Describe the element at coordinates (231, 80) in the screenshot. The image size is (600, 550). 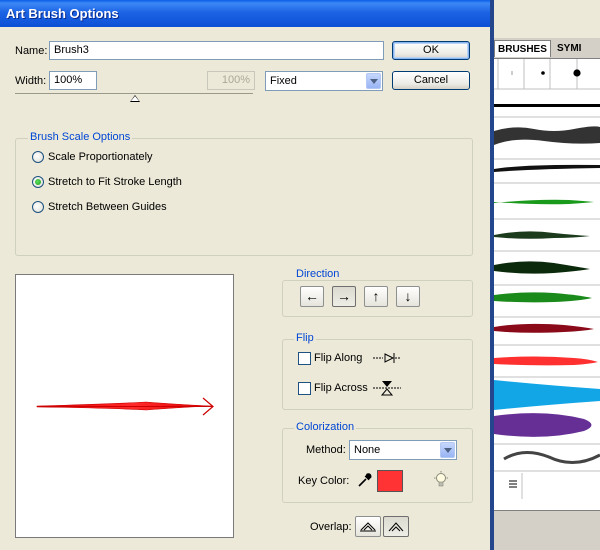
I see `width-variation-field: 100%` at that location.